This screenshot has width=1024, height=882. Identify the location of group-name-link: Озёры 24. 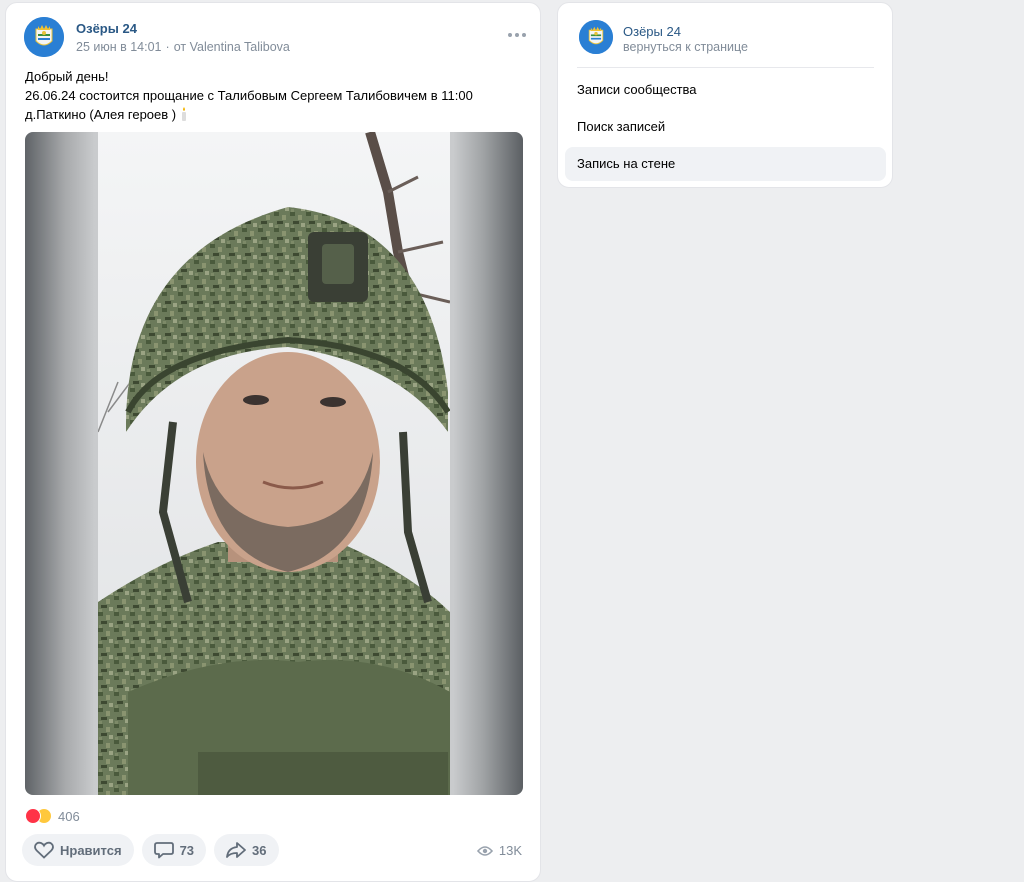
(106, 28).